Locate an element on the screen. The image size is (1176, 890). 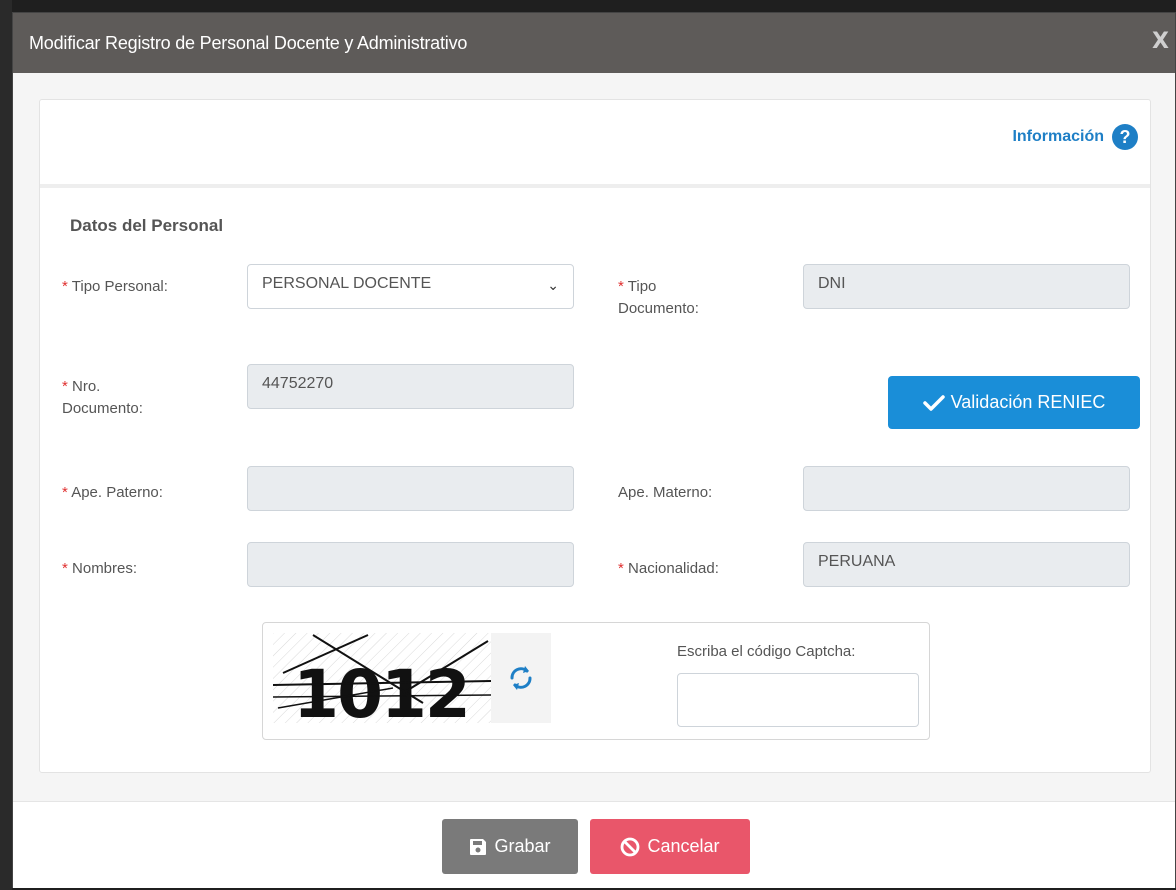
refresh-icon is located at coordinates (521, 678).